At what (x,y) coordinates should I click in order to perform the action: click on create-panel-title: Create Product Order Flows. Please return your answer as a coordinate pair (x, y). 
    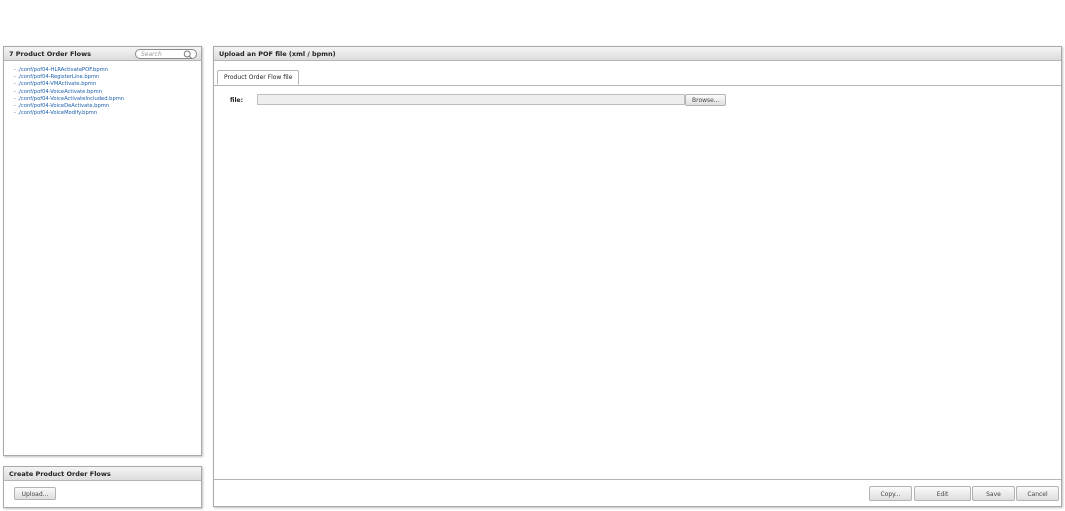
    Looking at the image, I should click on (60, 474).